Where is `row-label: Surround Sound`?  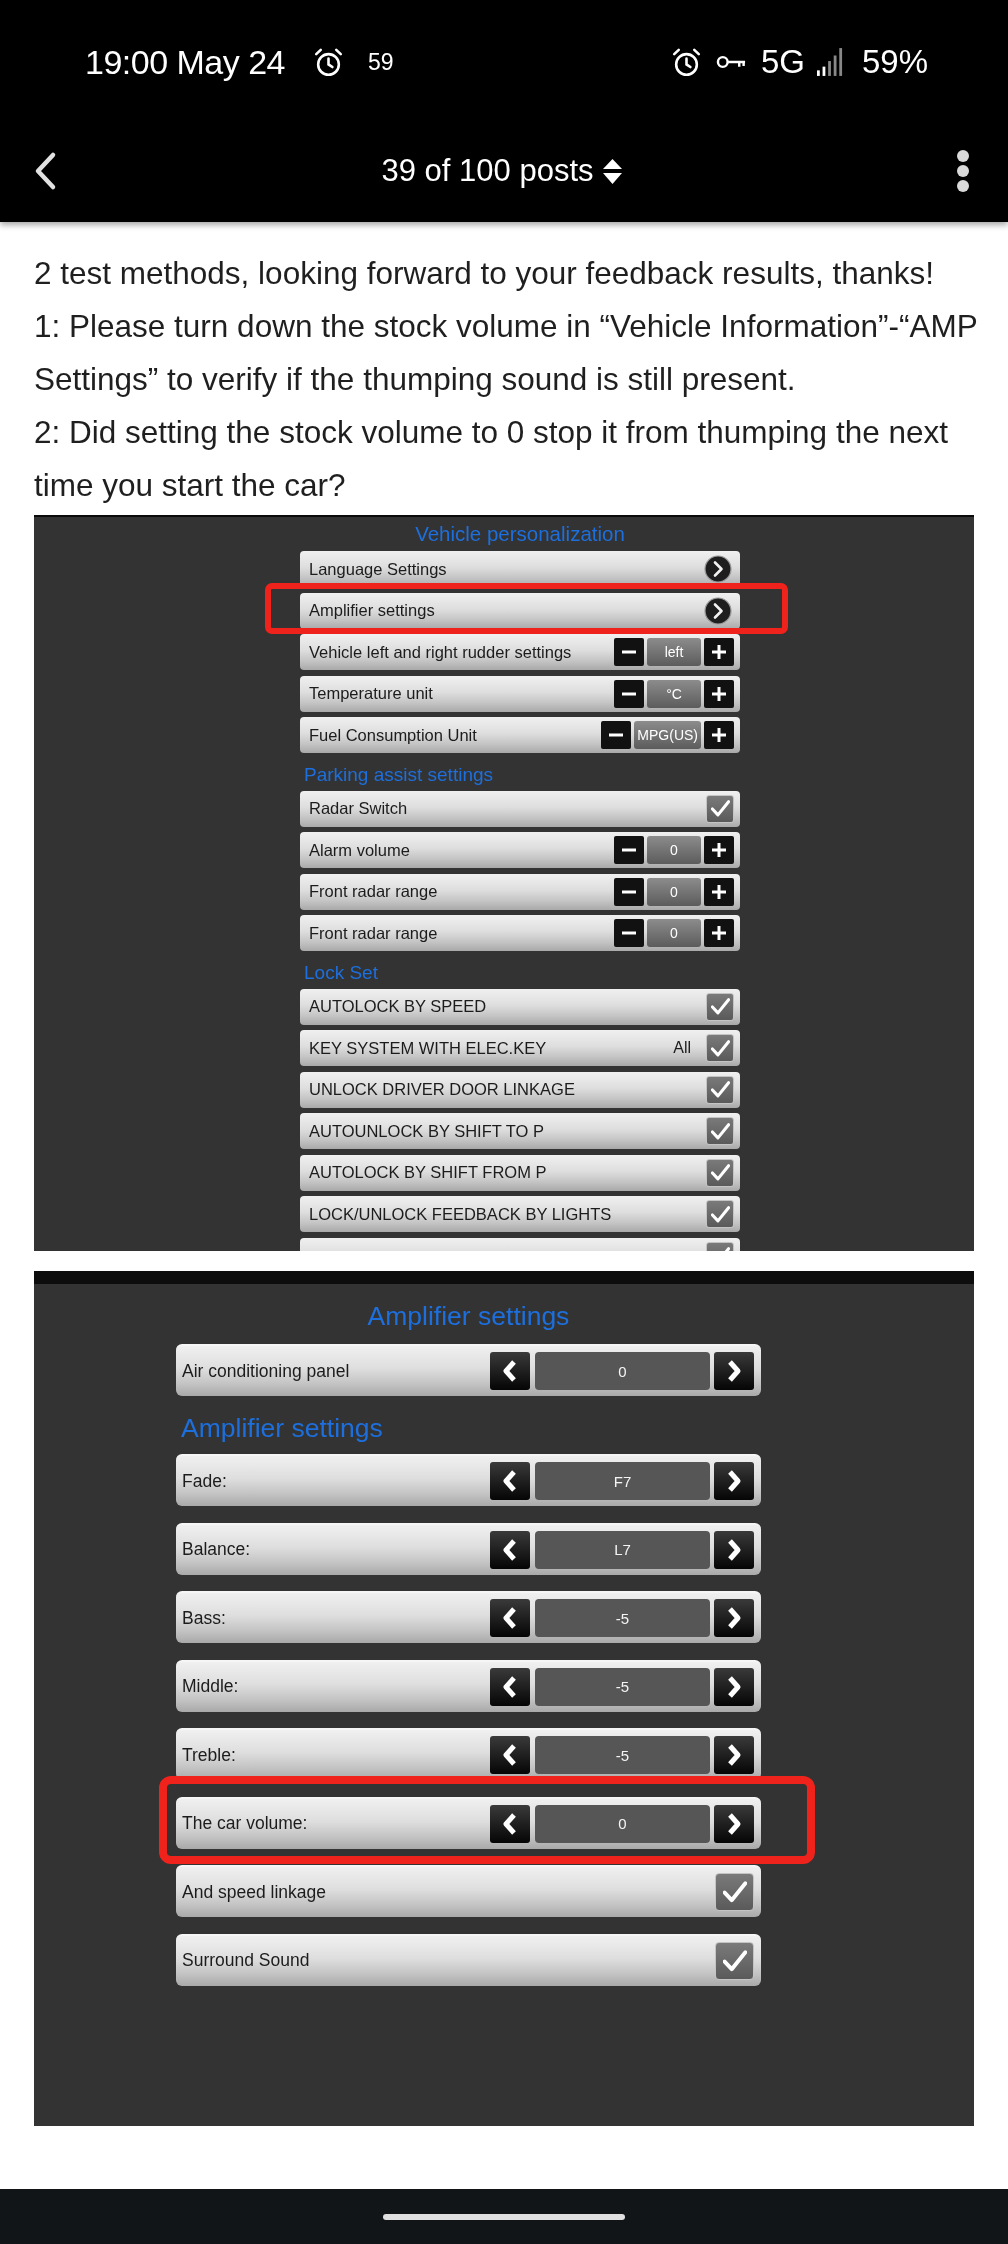 row-label: Surround Sound is located at coordinates (246, 1960).